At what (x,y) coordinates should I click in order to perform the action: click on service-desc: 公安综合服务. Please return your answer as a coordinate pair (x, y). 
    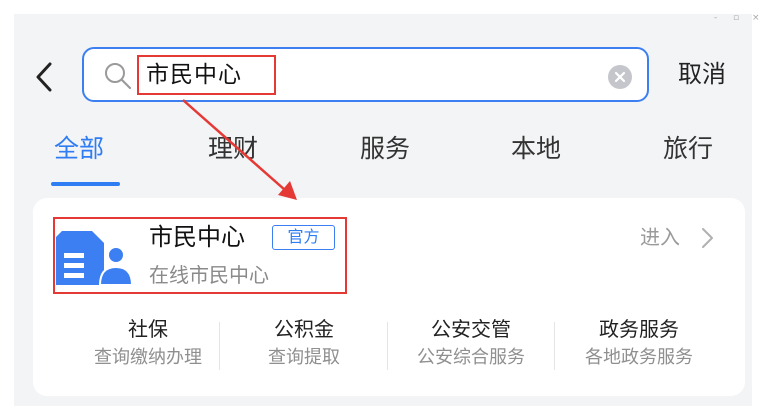
    Looking at the image, I should click on (471, 357).